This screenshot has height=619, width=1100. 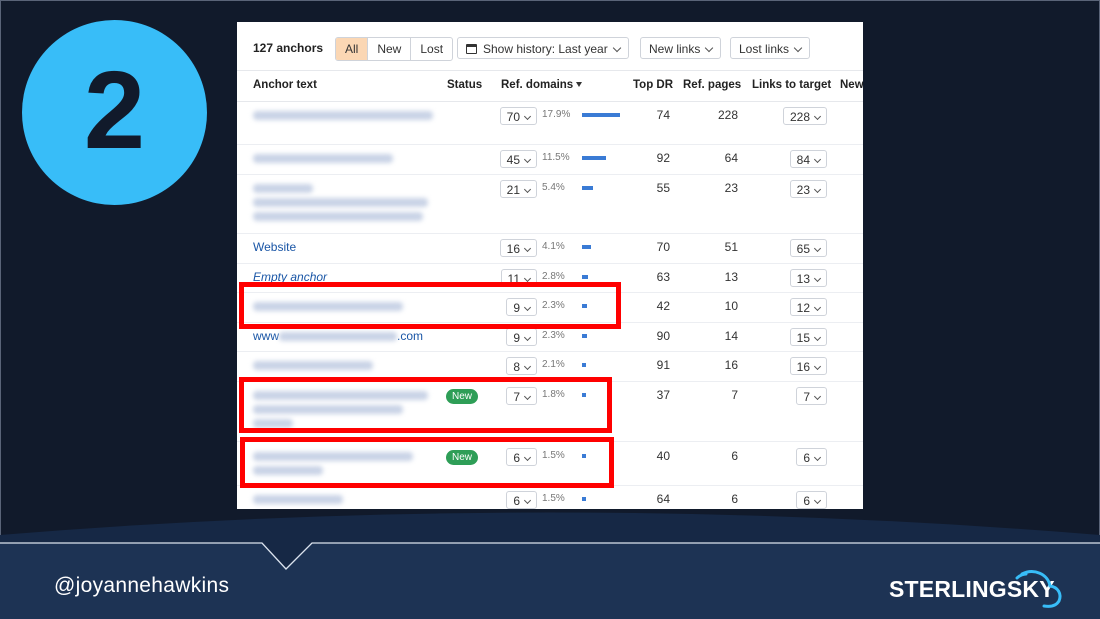 What do you see at coordinates (513, 160) in the screenshot?
I see `ref-domains-value: 45` at bounding box center [513, 160].